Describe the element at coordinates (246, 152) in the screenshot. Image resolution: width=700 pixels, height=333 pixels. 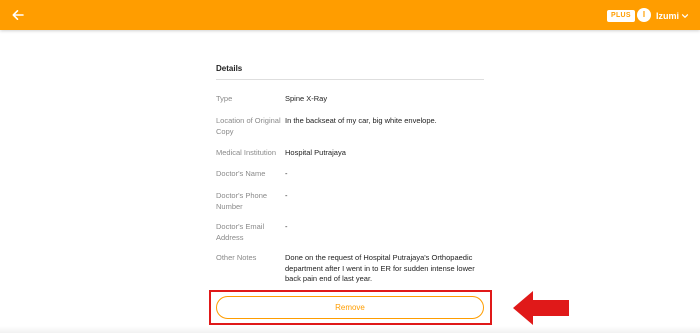
I see `label-medical-institution: Medical Institution` at that location.